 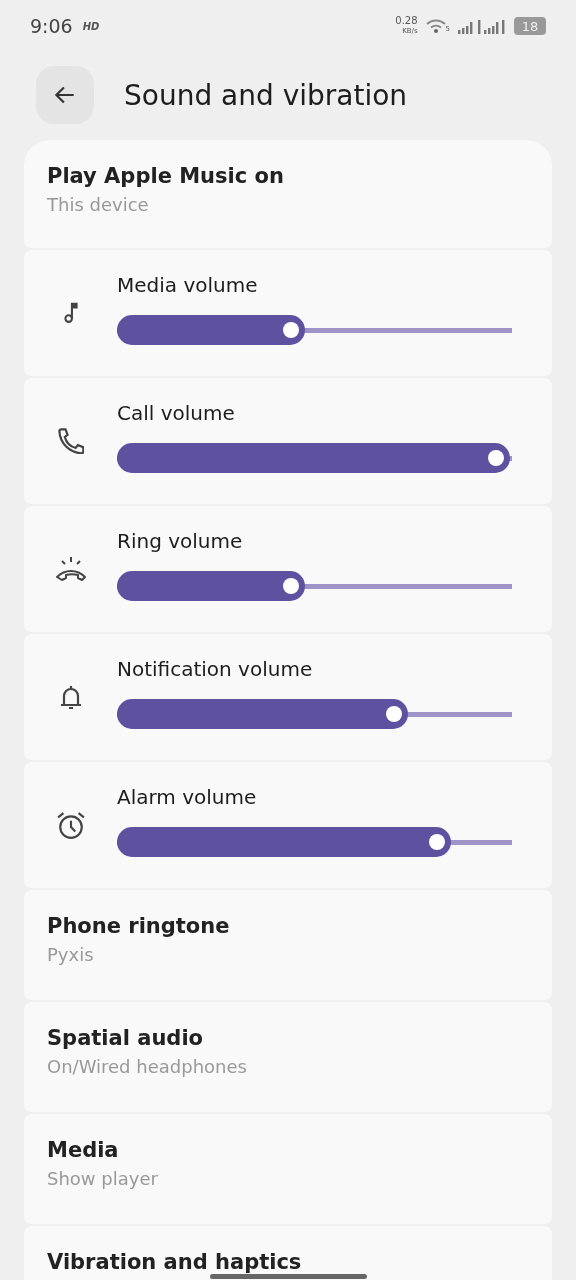 I want to click on item-title: Play Apple Music on, so click(x=166, y=176).